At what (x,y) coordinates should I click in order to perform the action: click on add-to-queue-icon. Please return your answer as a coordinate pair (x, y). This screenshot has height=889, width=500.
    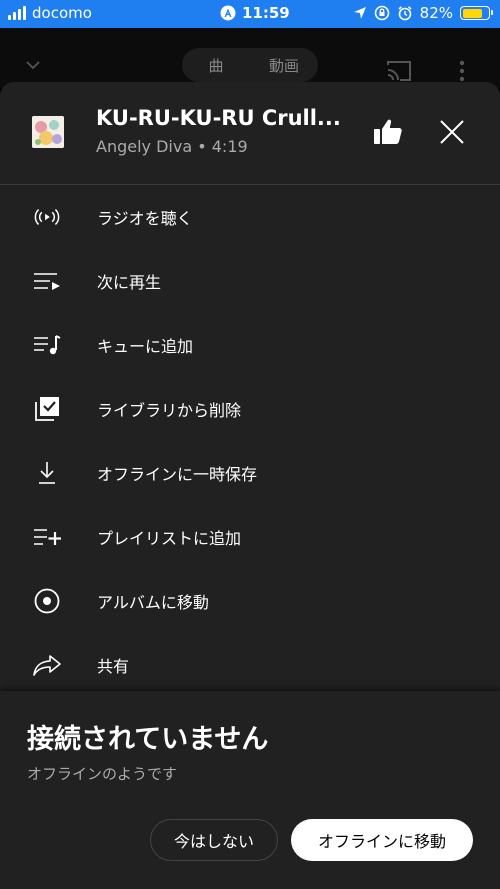
    Looking at the image, I should click on (47, 345).